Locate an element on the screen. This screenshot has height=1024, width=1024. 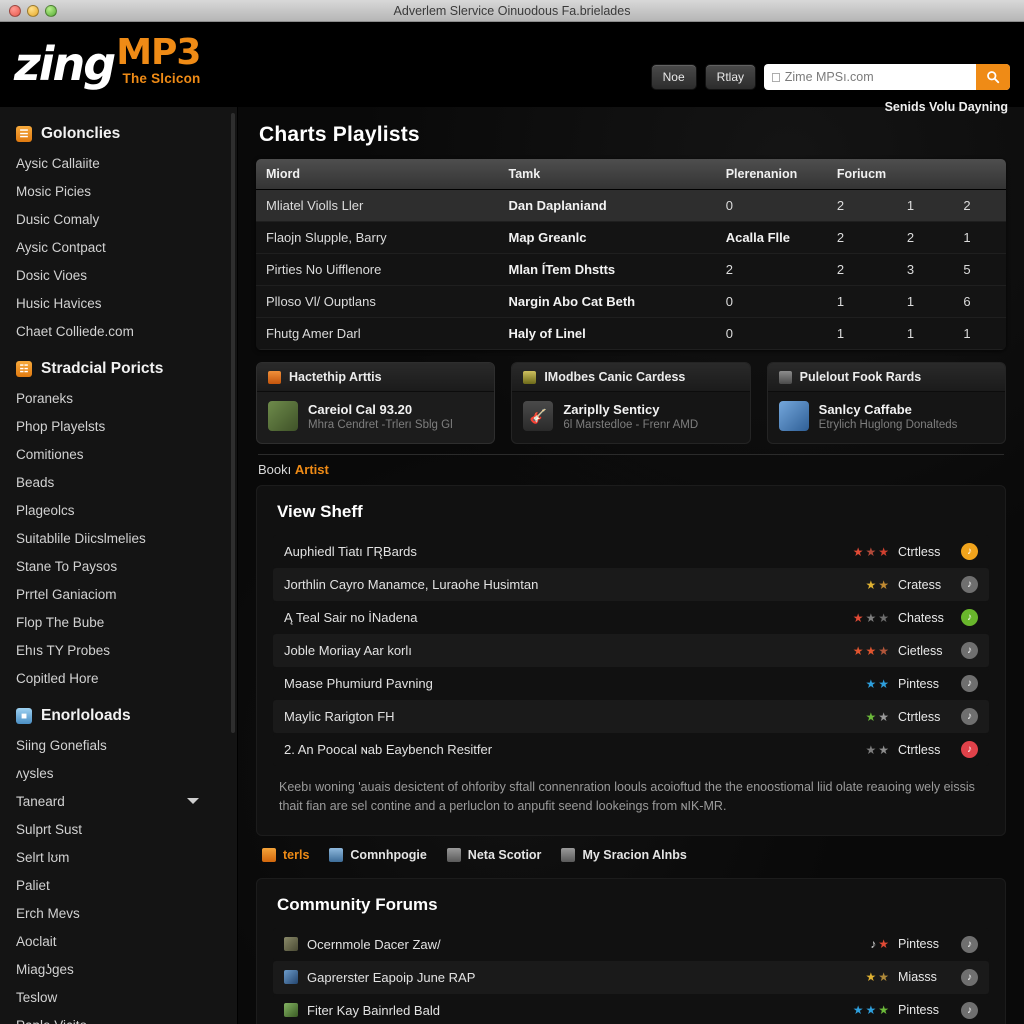
sidebar-item-2-10: Paple Vicito is located at coordinates (118, 1017).